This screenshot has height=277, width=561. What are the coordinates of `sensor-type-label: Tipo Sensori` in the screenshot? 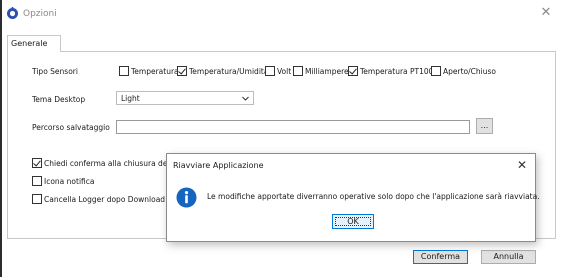 It's located at (55, 71).